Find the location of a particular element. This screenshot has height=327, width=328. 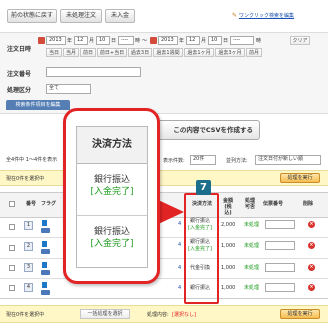

order-amount: 2,000 is located at coordinates (228, 225).